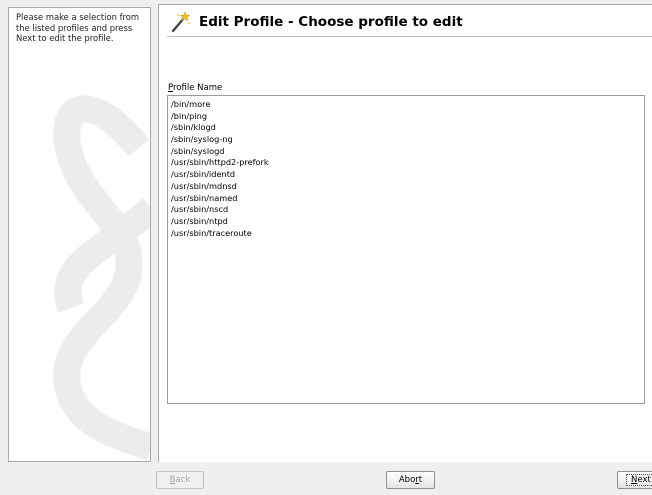  What do you see at coordinates (101, 278) in the screenshot?
I see `suse-watermark-icon` at bounding box center [101, 278].